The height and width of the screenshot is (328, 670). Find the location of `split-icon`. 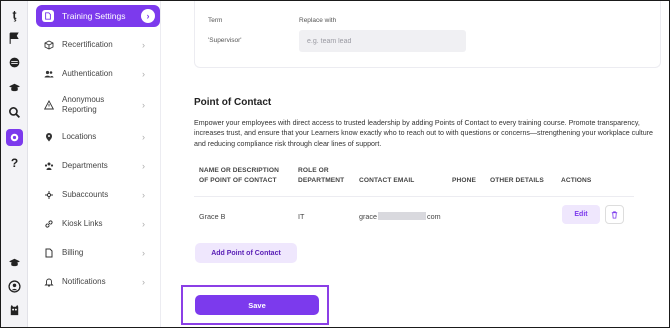

split-icon is located at coordinates (49, 195).